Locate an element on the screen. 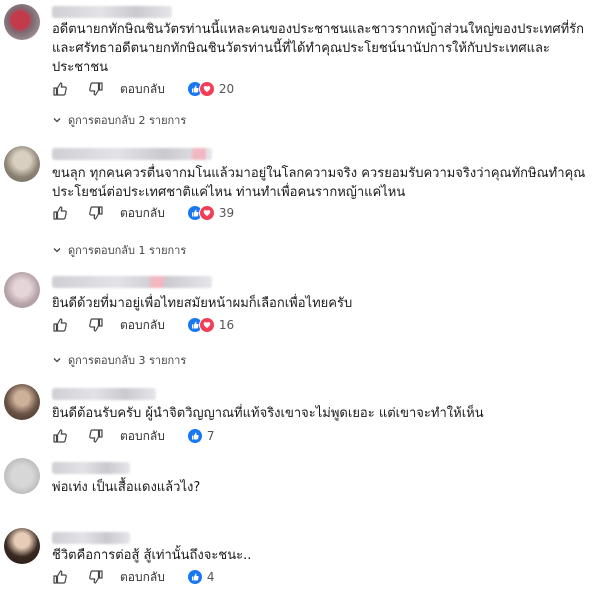  reaction-summary: 39 is located at coordinates (210, 213).